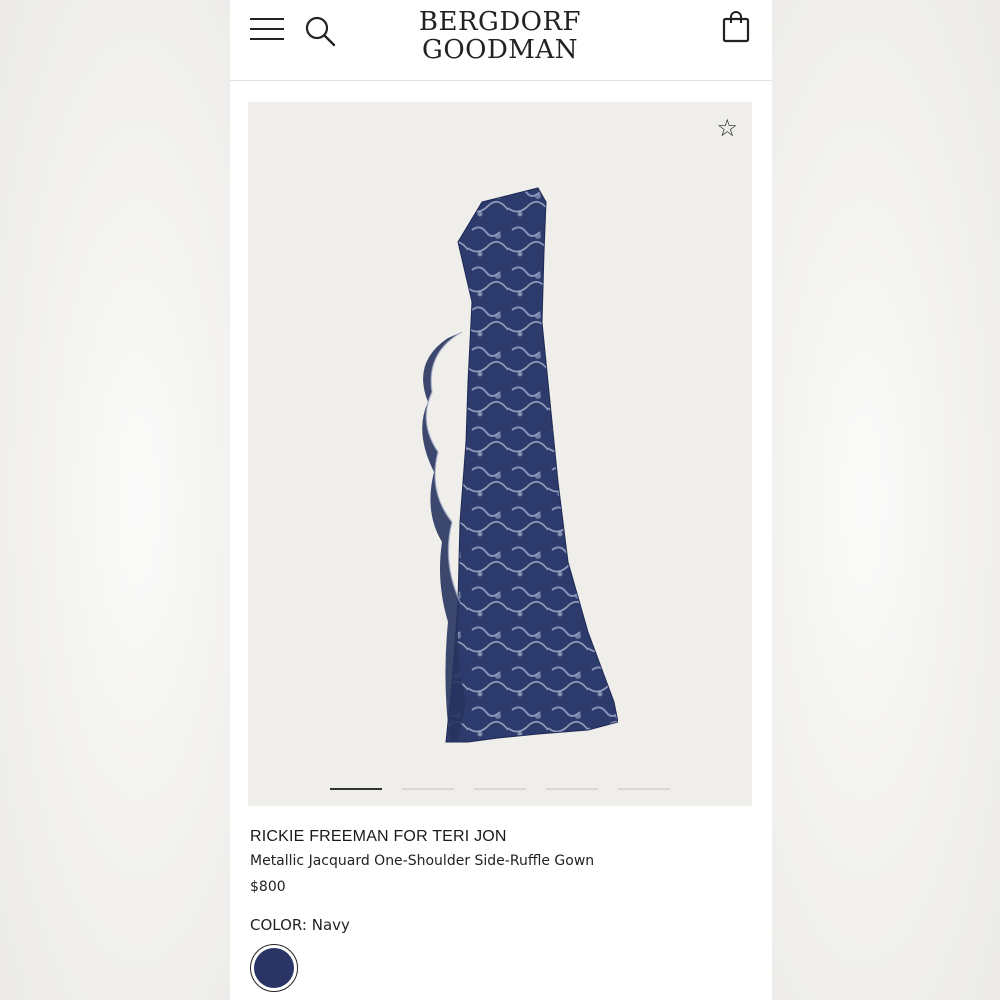 The width and height of the screenshot is (1000, 1000). I want to click on hamburger-menu-icon, so click(268, 29).